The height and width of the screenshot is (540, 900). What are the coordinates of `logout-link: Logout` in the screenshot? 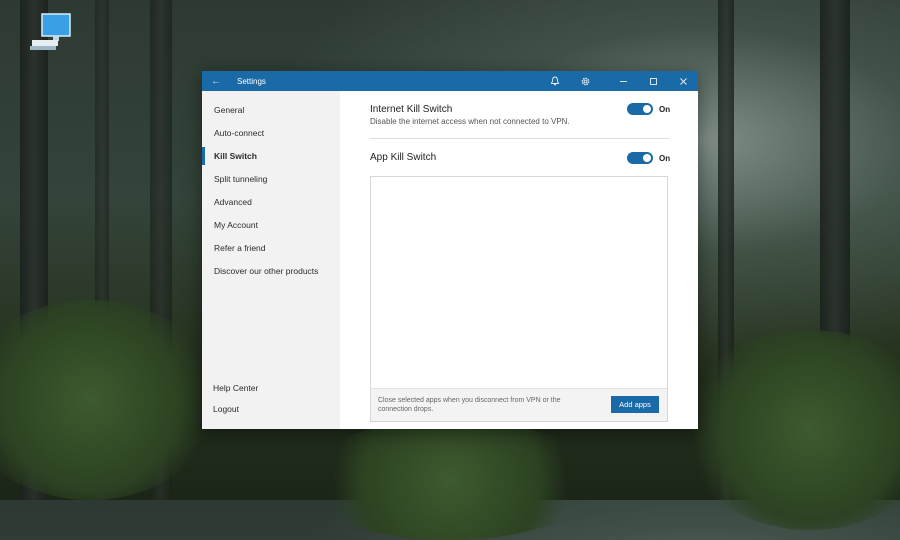 It's located at (271, 409).